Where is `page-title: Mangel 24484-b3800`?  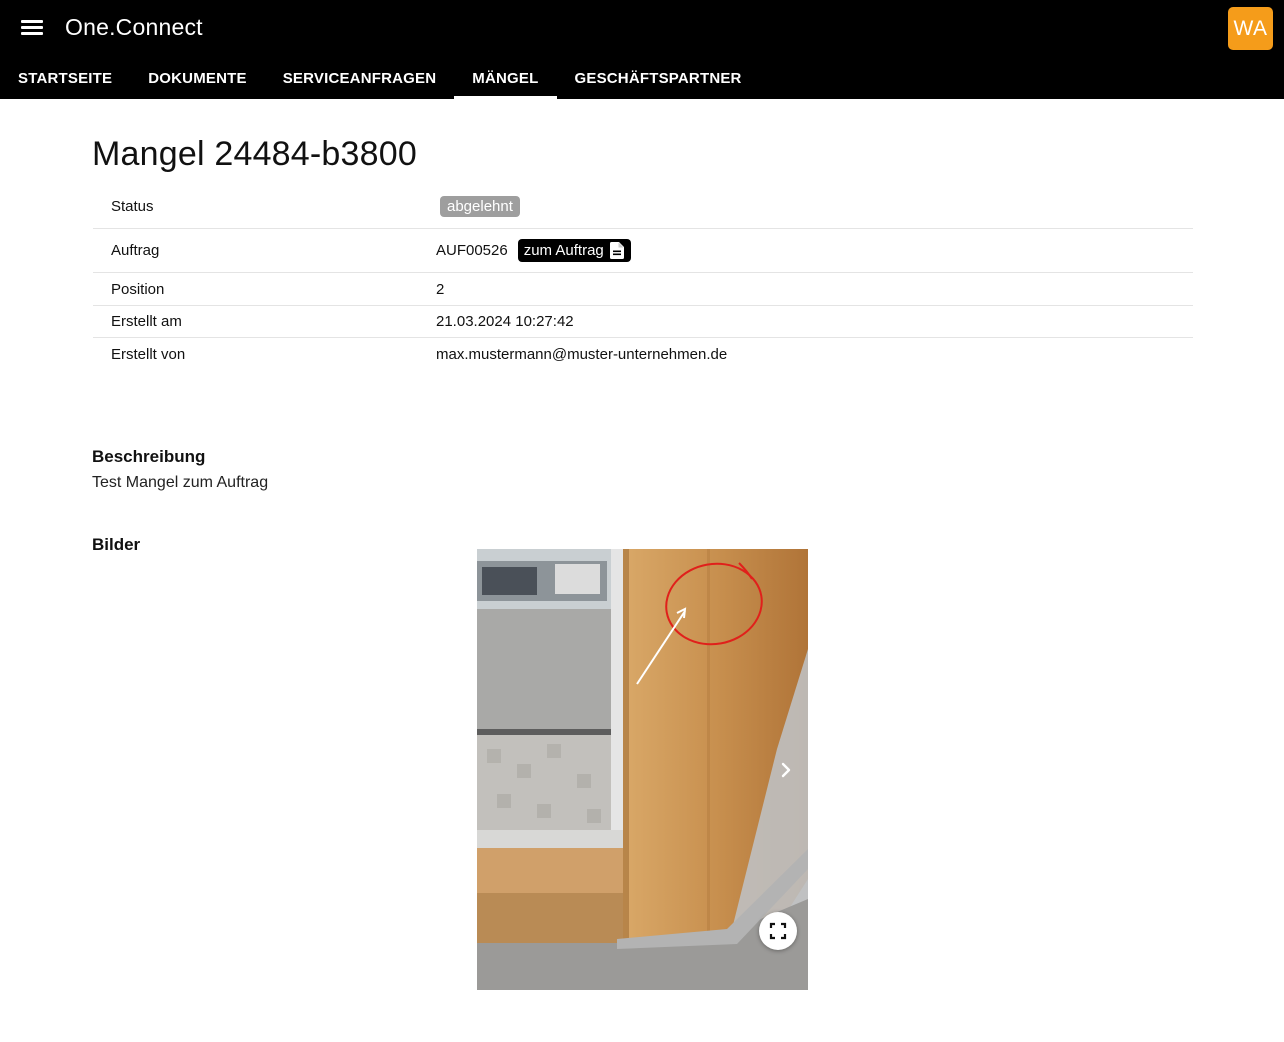 page-title: Mangel 24484-b3800 is located at coordinates (254, 154).